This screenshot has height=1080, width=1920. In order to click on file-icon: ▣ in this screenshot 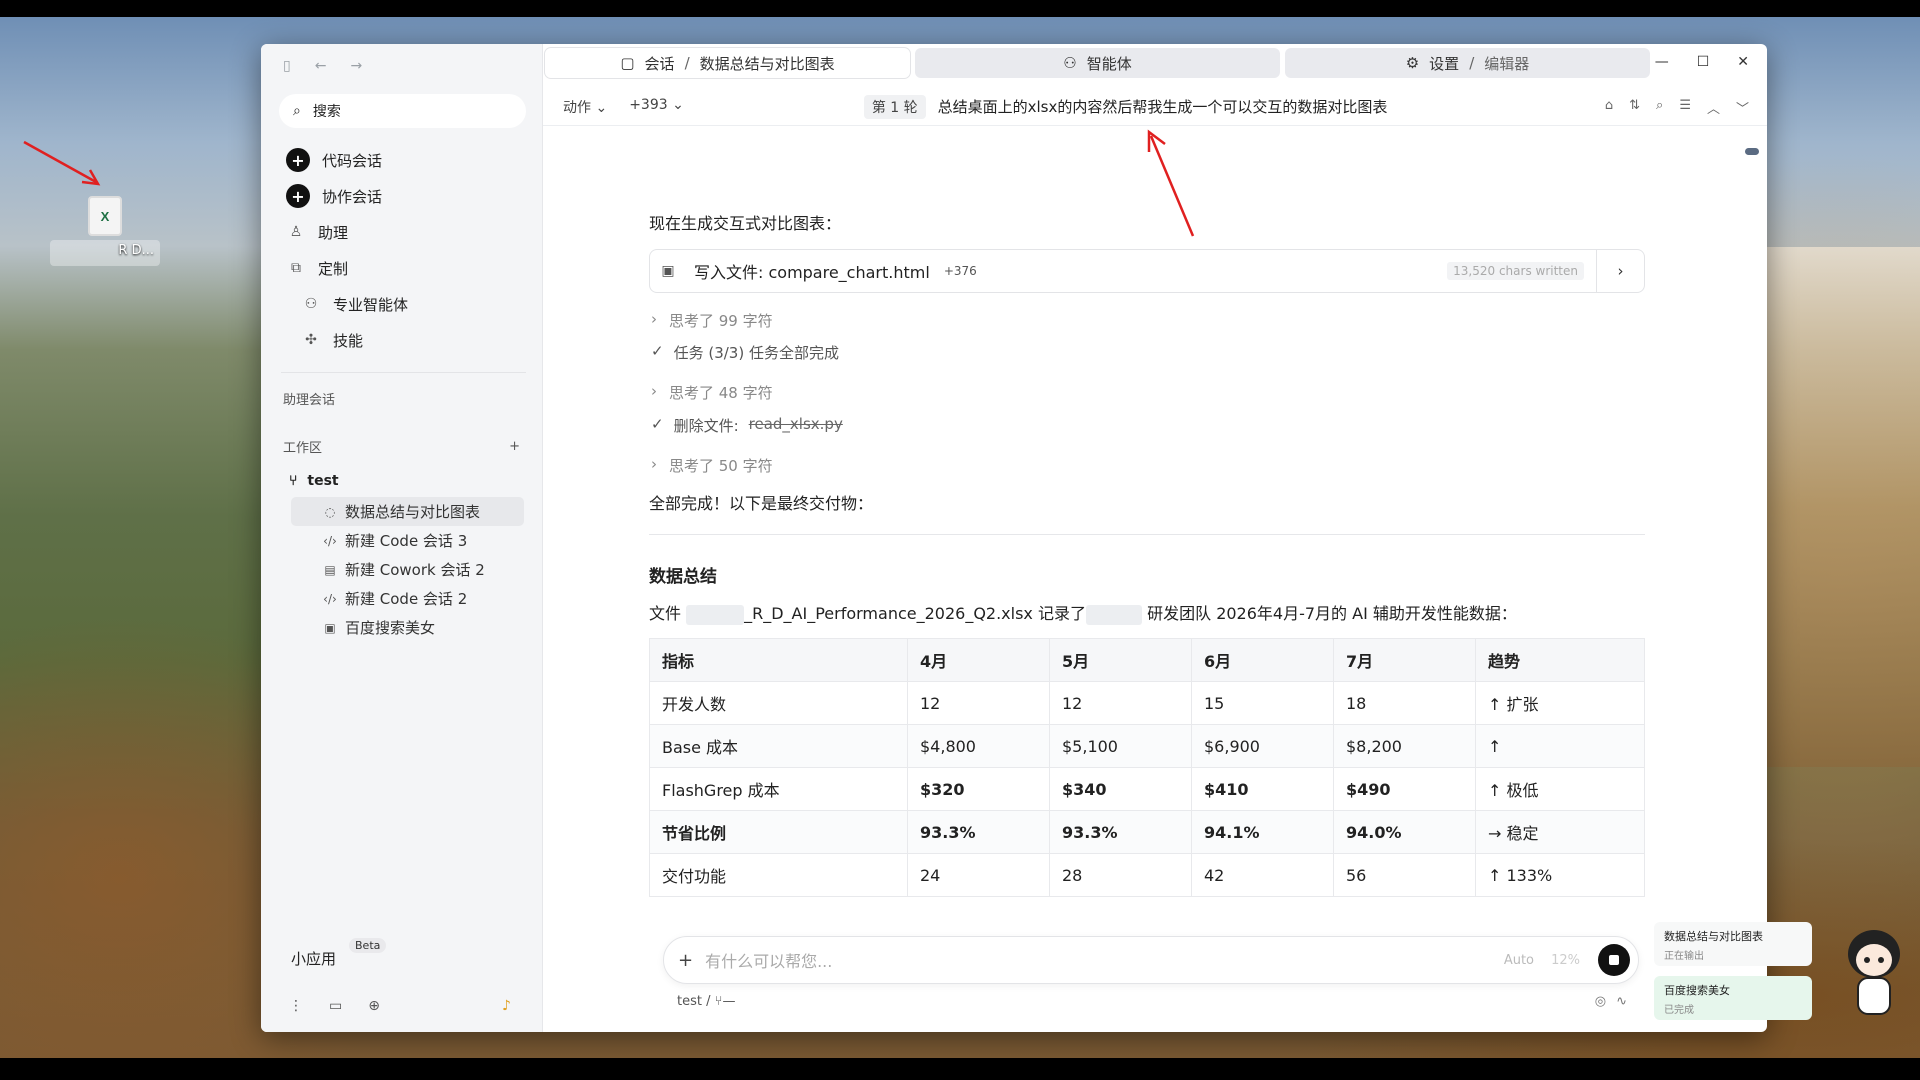, I will do `click(668, 271)`.